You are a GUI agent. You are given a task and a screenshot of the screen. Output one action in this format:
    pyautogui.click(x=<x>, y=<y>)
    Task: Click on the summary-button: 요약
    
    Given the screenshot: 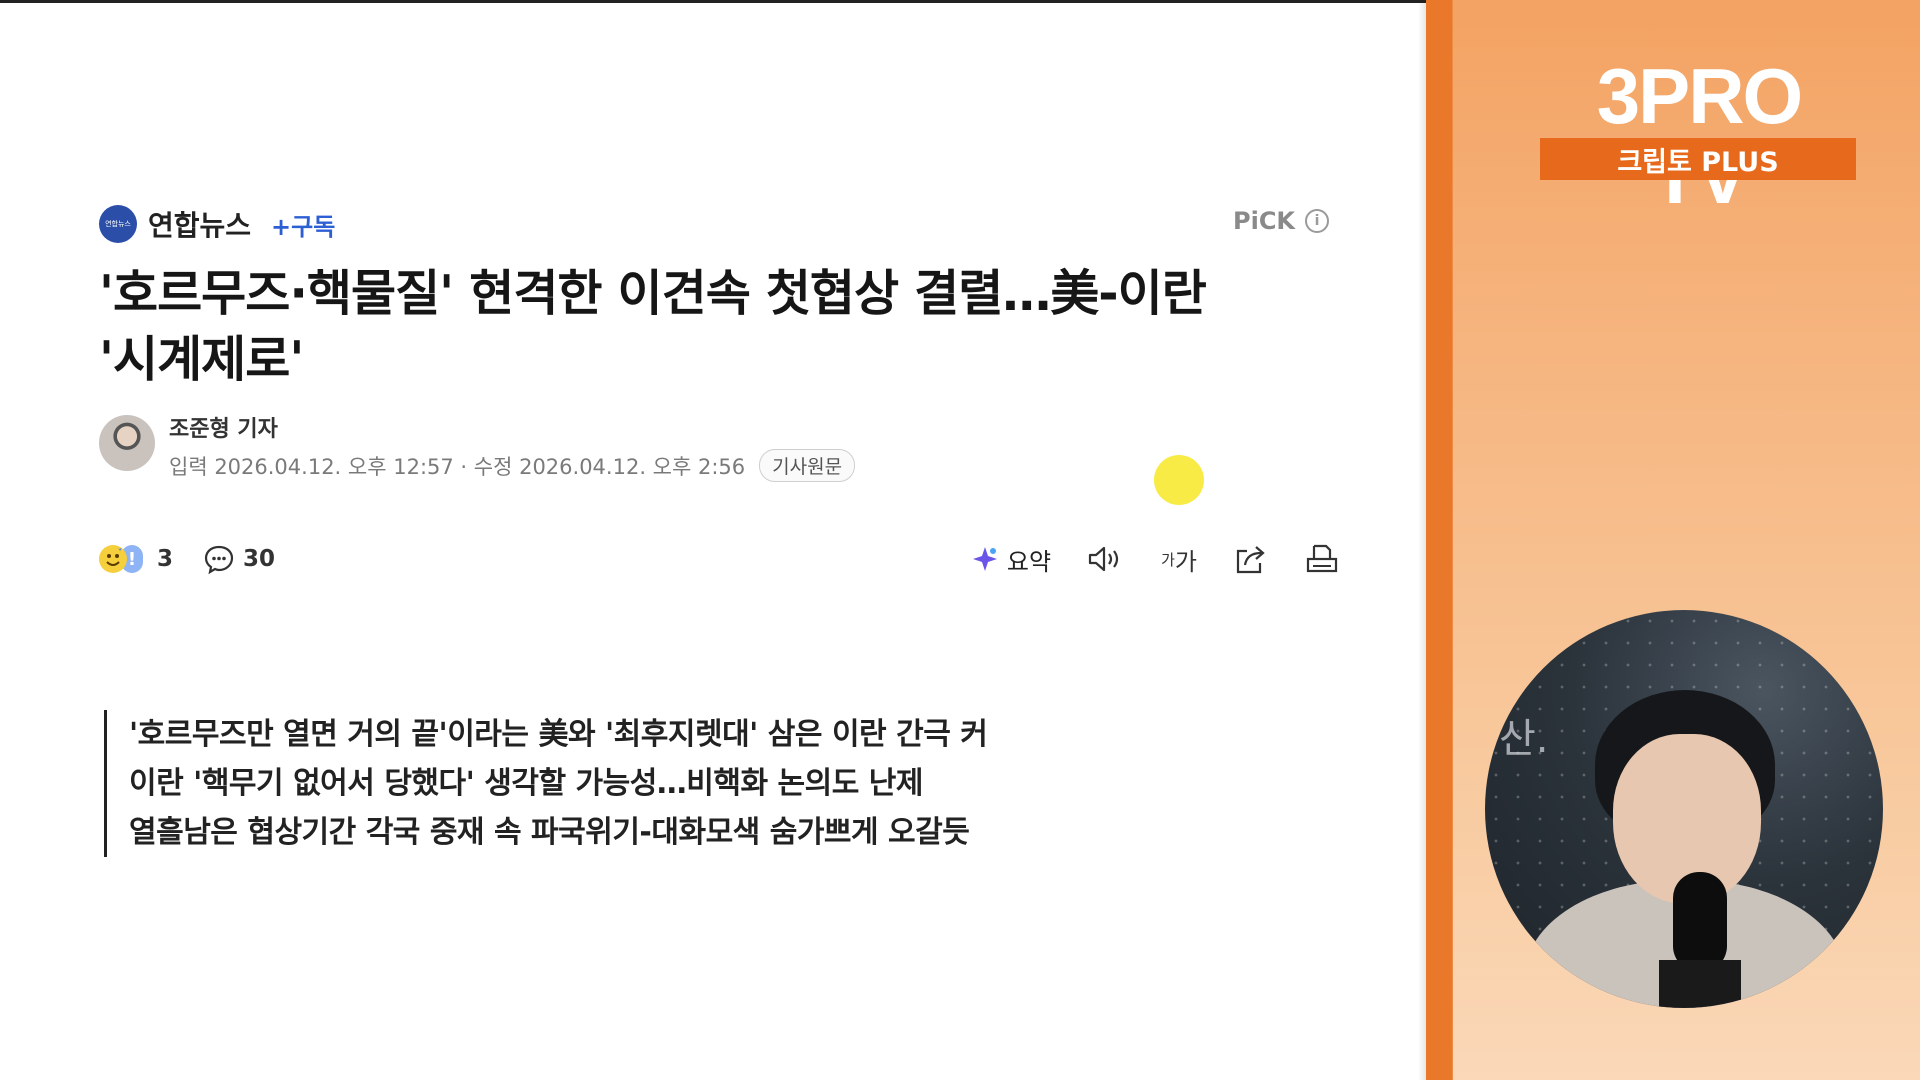 What is the action you would take?
    pyautogui.click(x=1011, y=559)
    